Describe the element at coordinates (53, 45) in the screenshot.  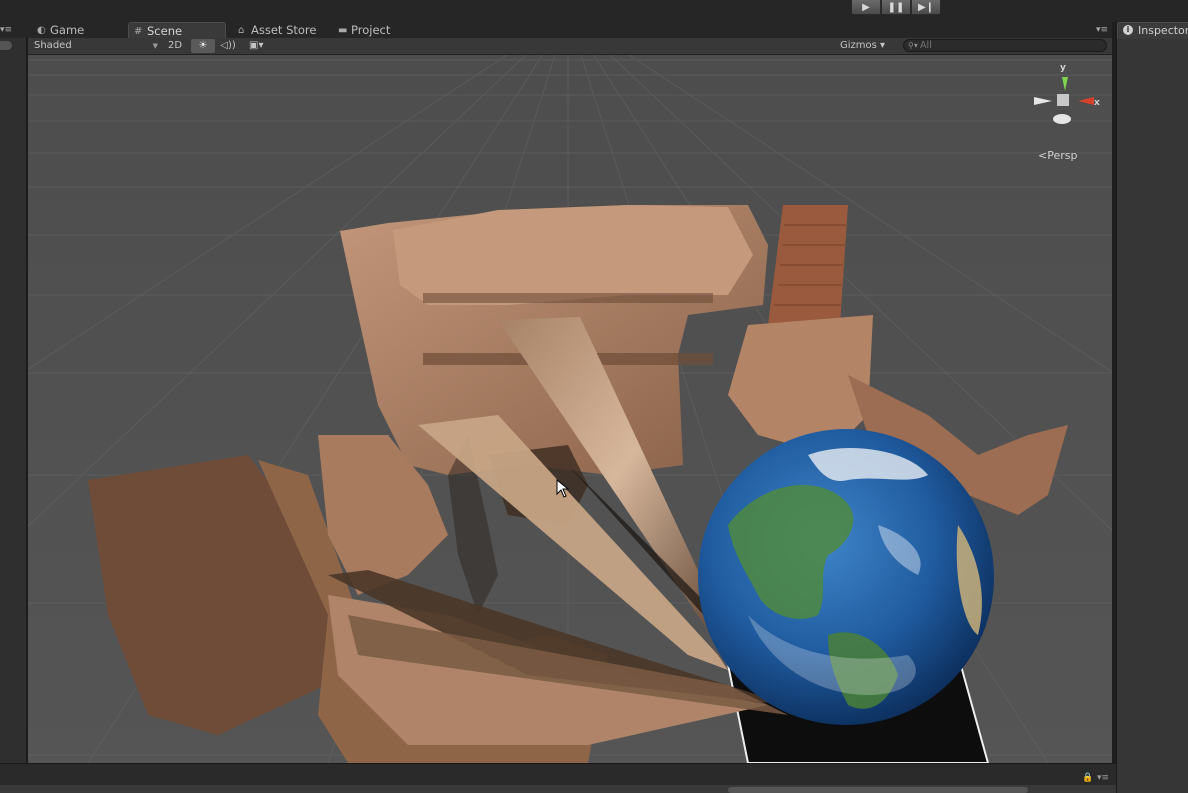
I see `draw-mode-label: Shaded` at that location.